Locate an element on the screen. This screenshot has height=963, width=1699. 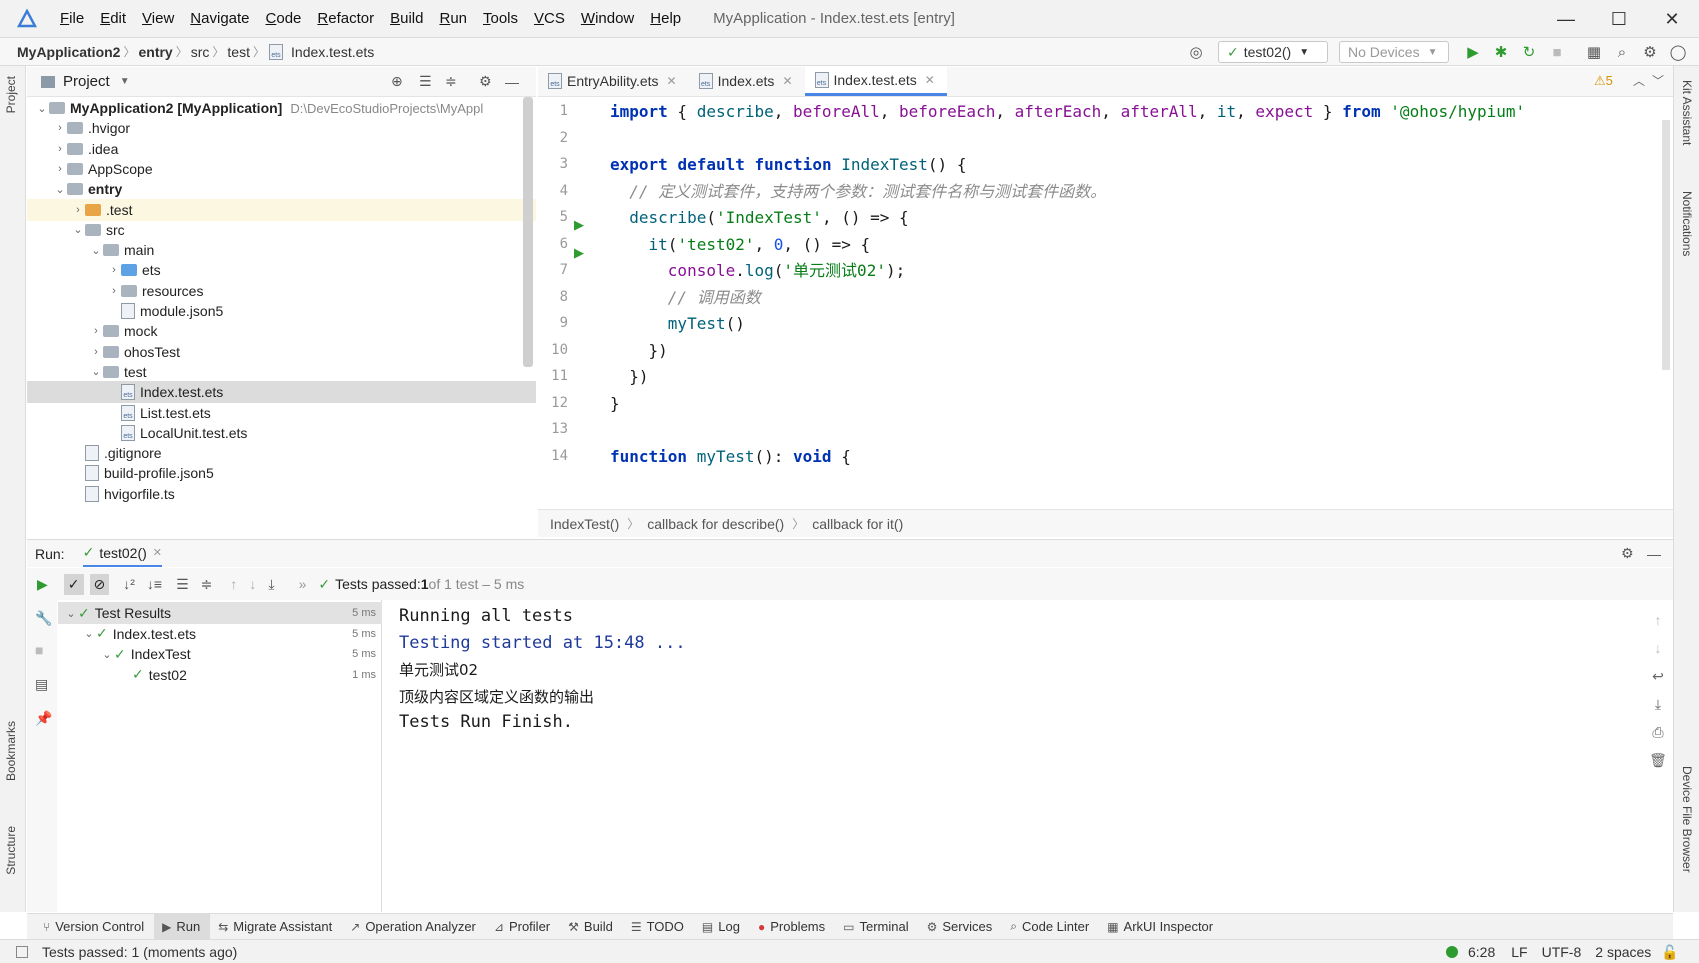
warnings-indicator: ⚠5 is located at coordinates (1603, 81).